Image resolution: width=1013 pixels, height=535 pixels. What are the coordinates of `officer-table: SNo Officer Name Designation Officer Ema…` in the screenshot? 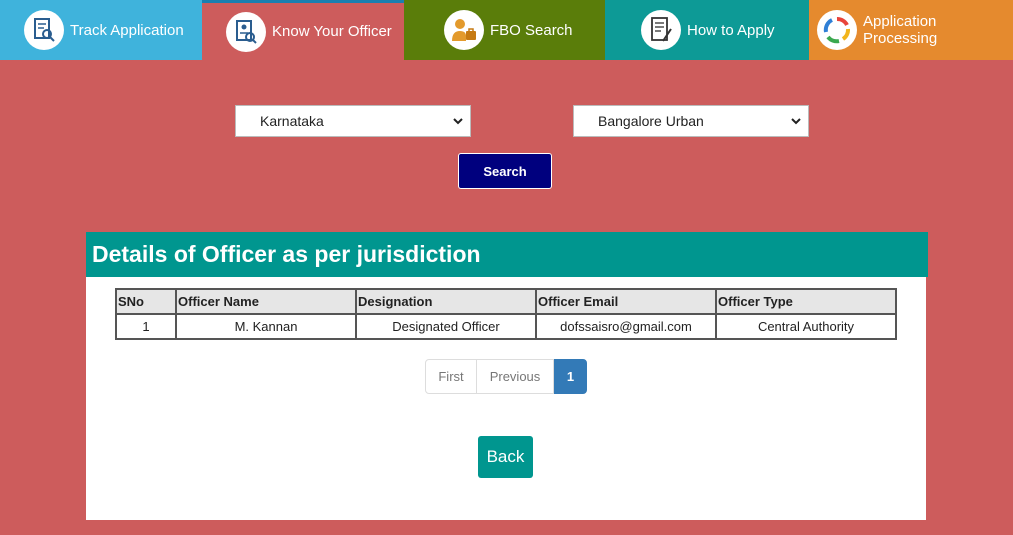 It's located at (506, 314).